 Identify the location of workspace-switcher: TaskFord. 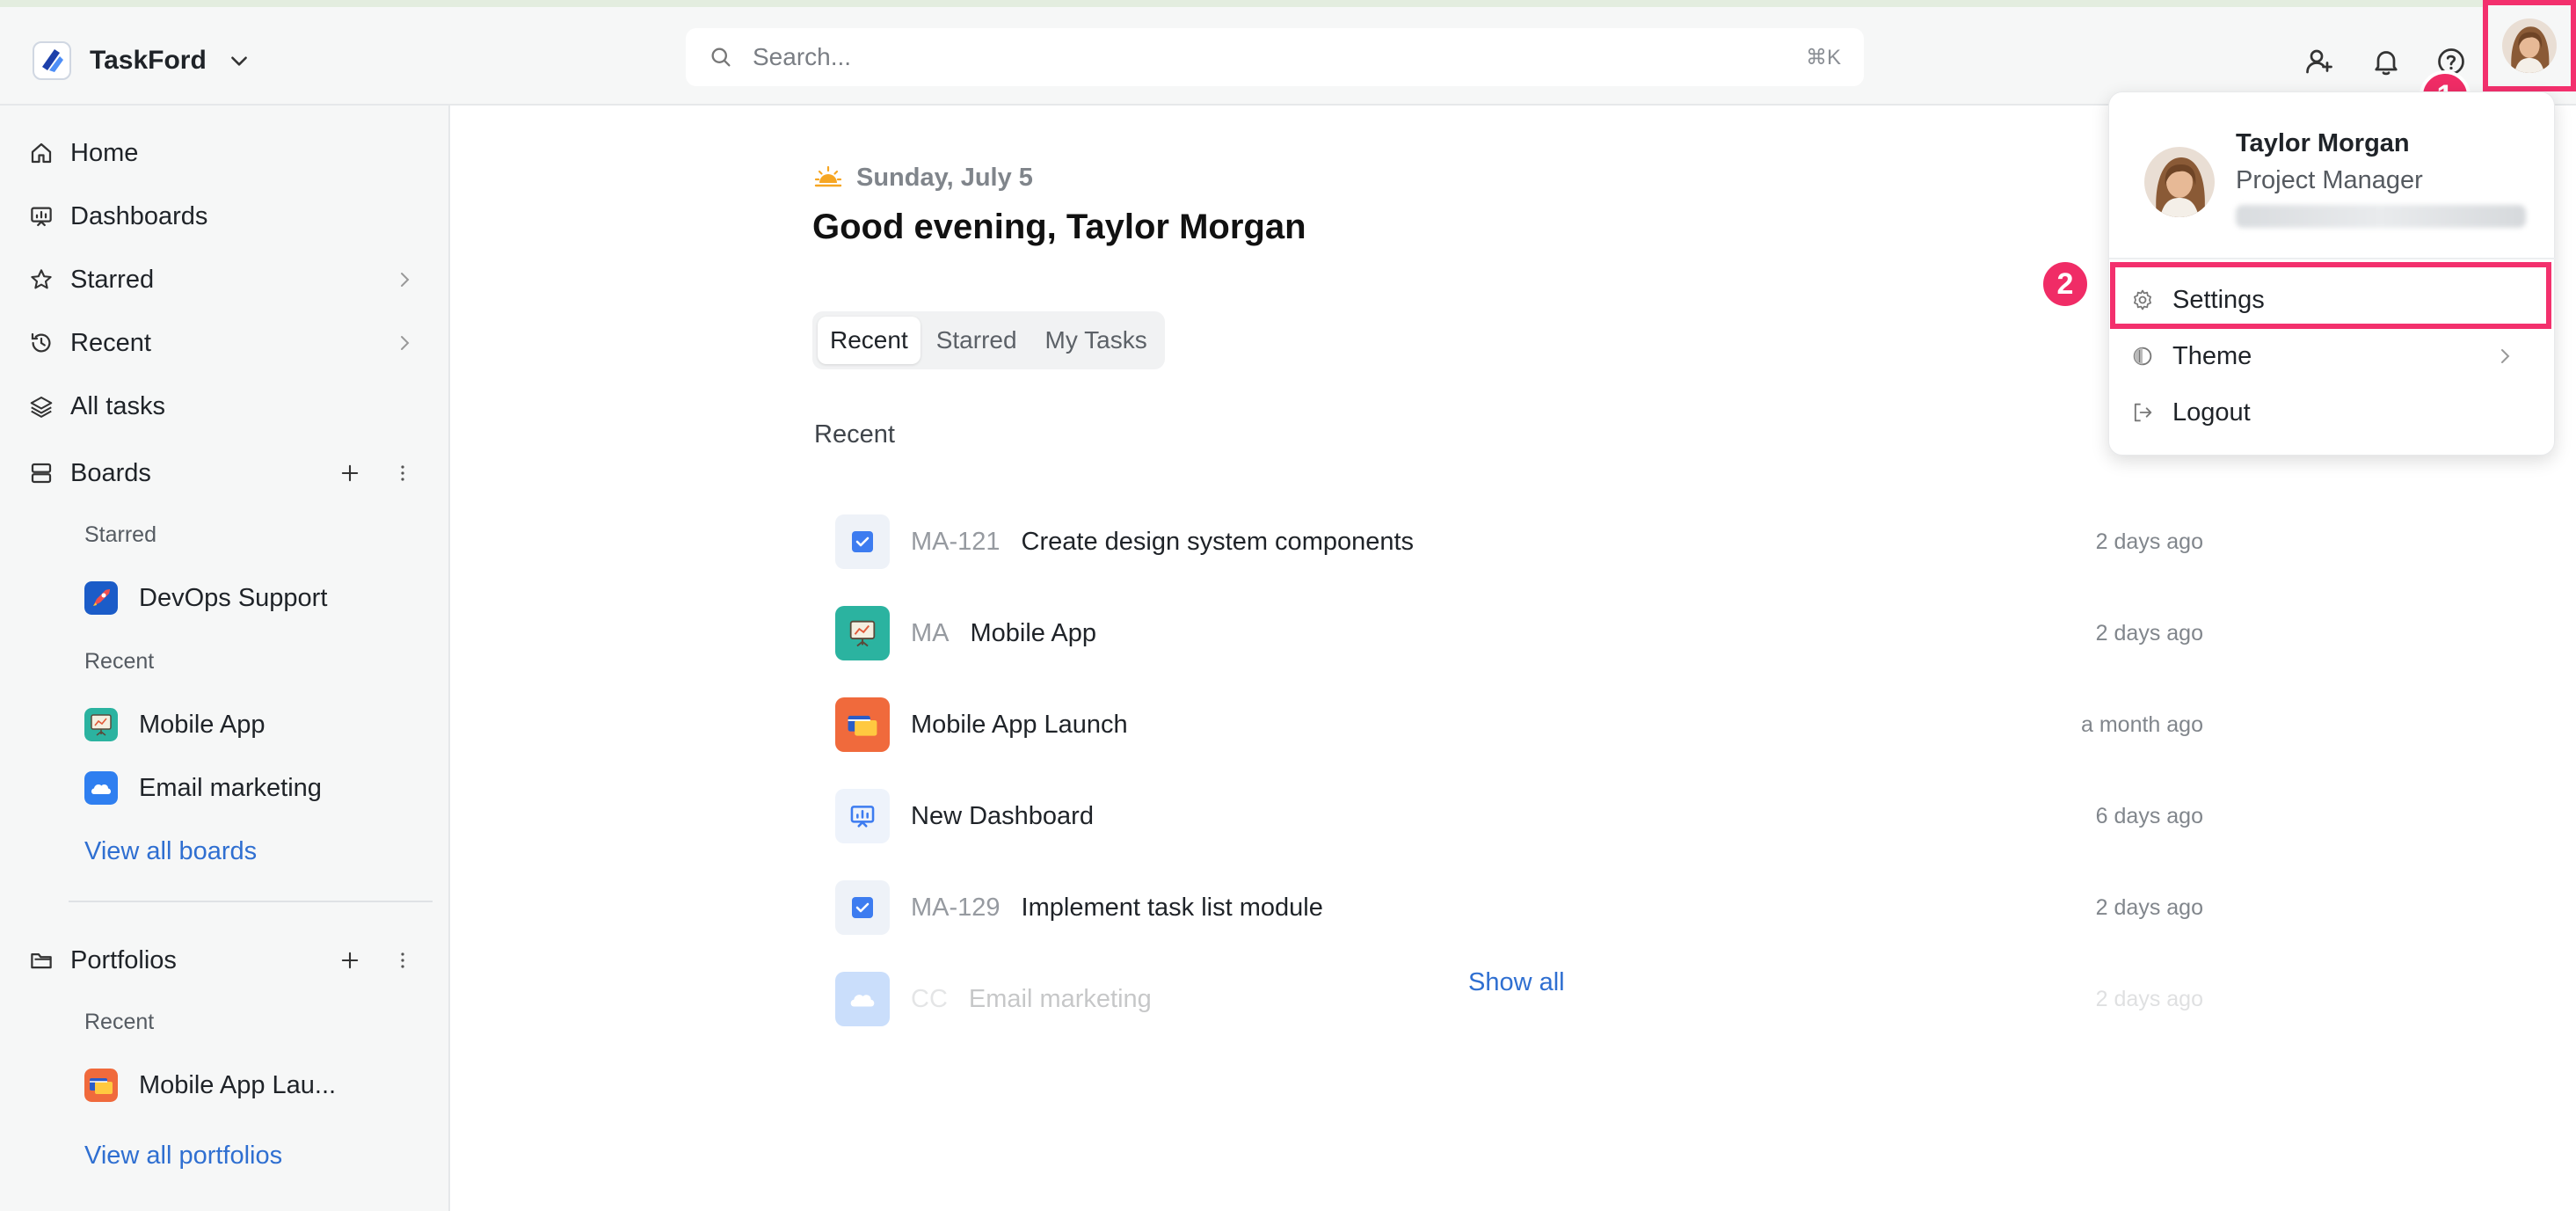
(141, 61).